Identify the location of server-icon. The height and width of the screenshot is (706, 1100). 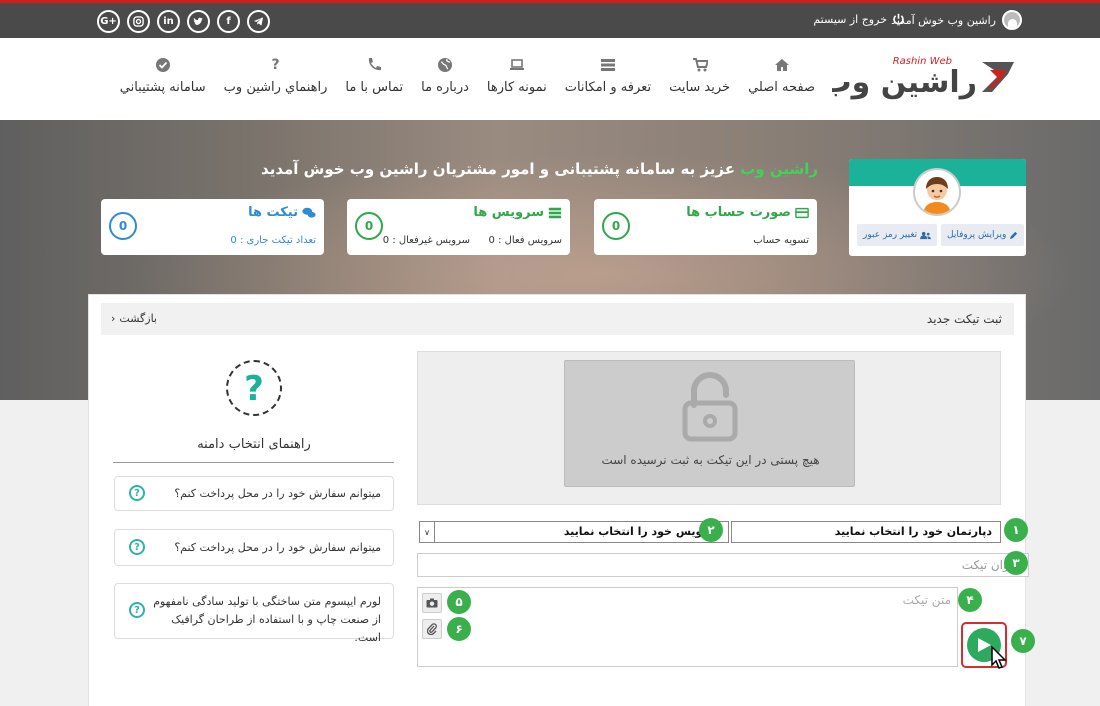
(608, 65).